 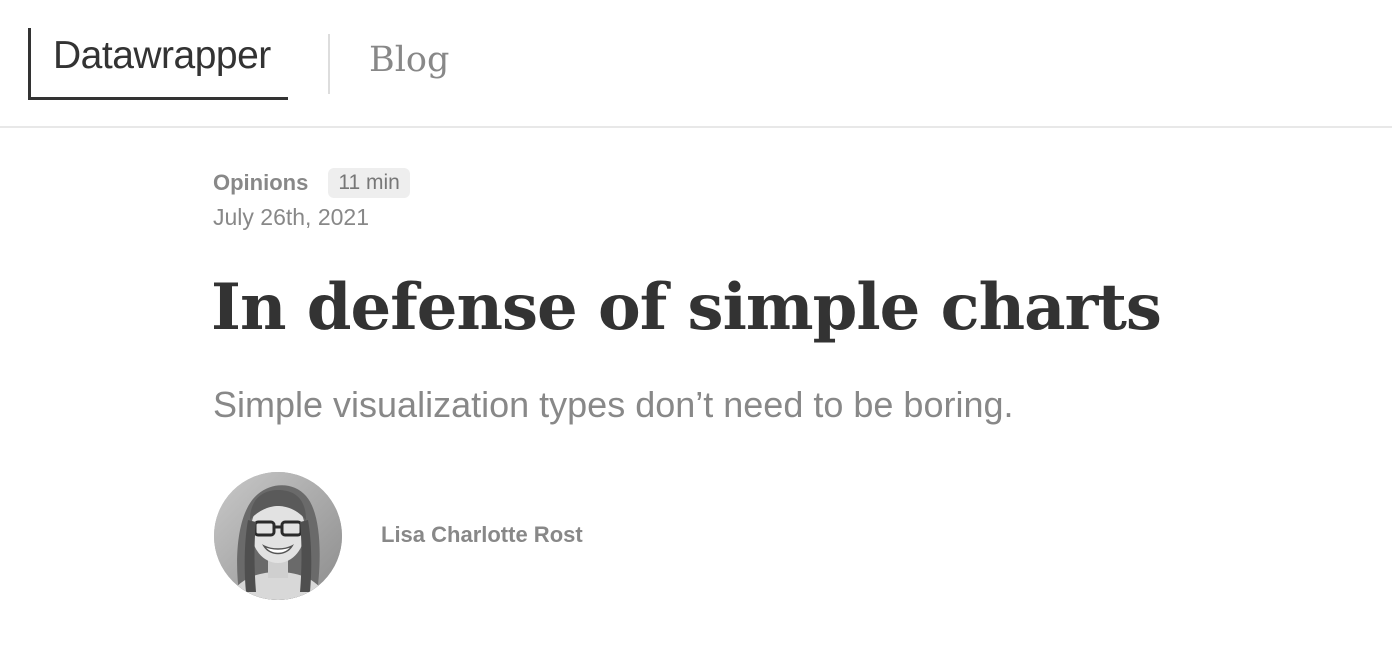 What do you see at coordinates (291, 217) in the screenshot?
I see `publish-date: July 26th, 2021` at bounding box center [291, 217].